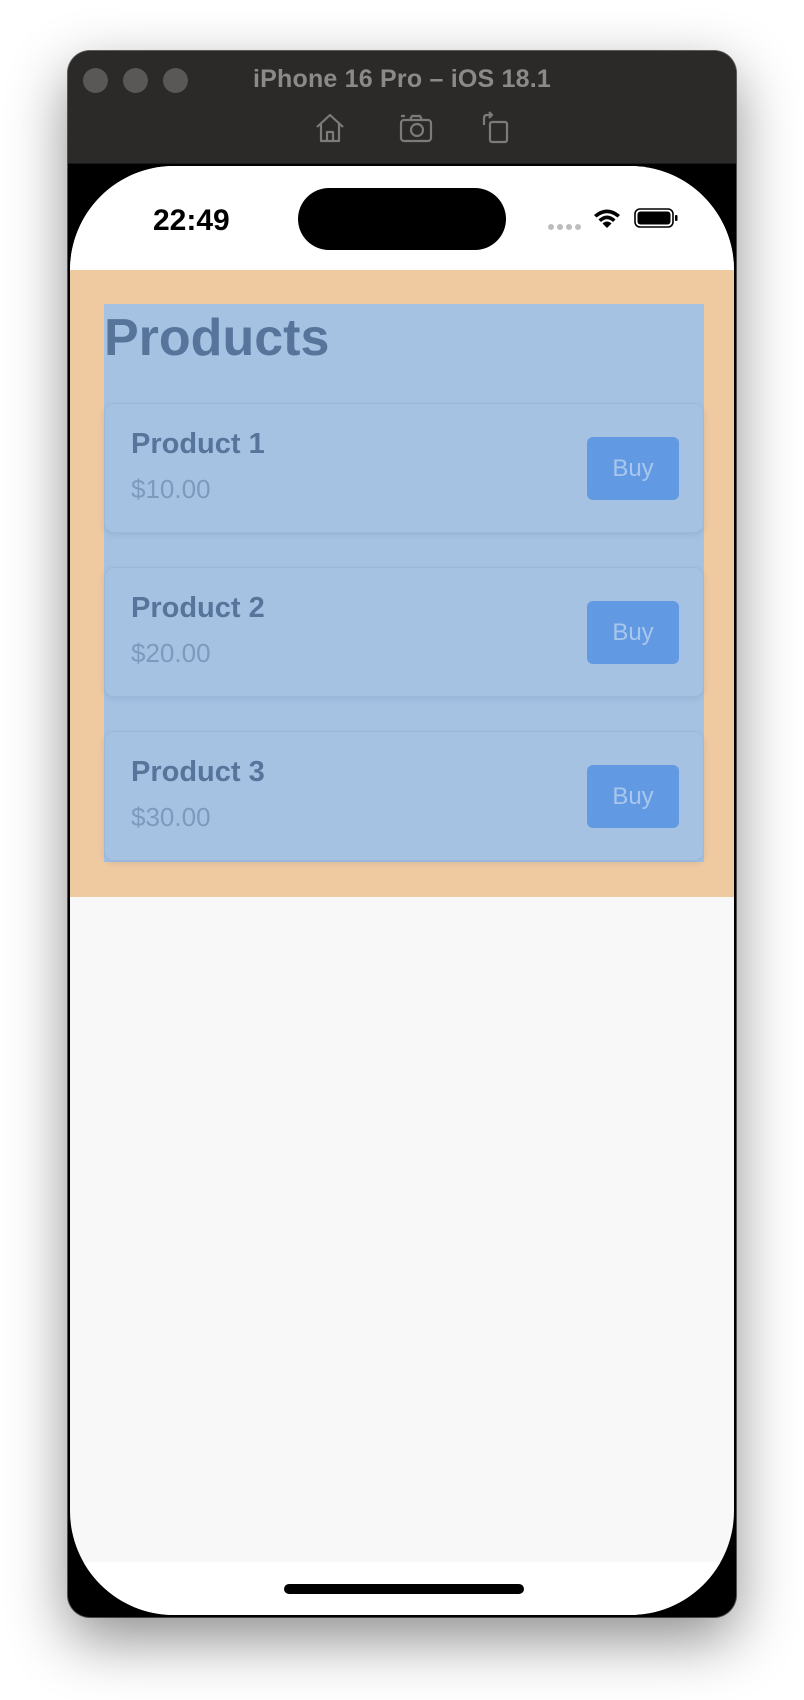 The image size is (804, 1700). I want to click on product-name: Product 2, so click(198, 608).